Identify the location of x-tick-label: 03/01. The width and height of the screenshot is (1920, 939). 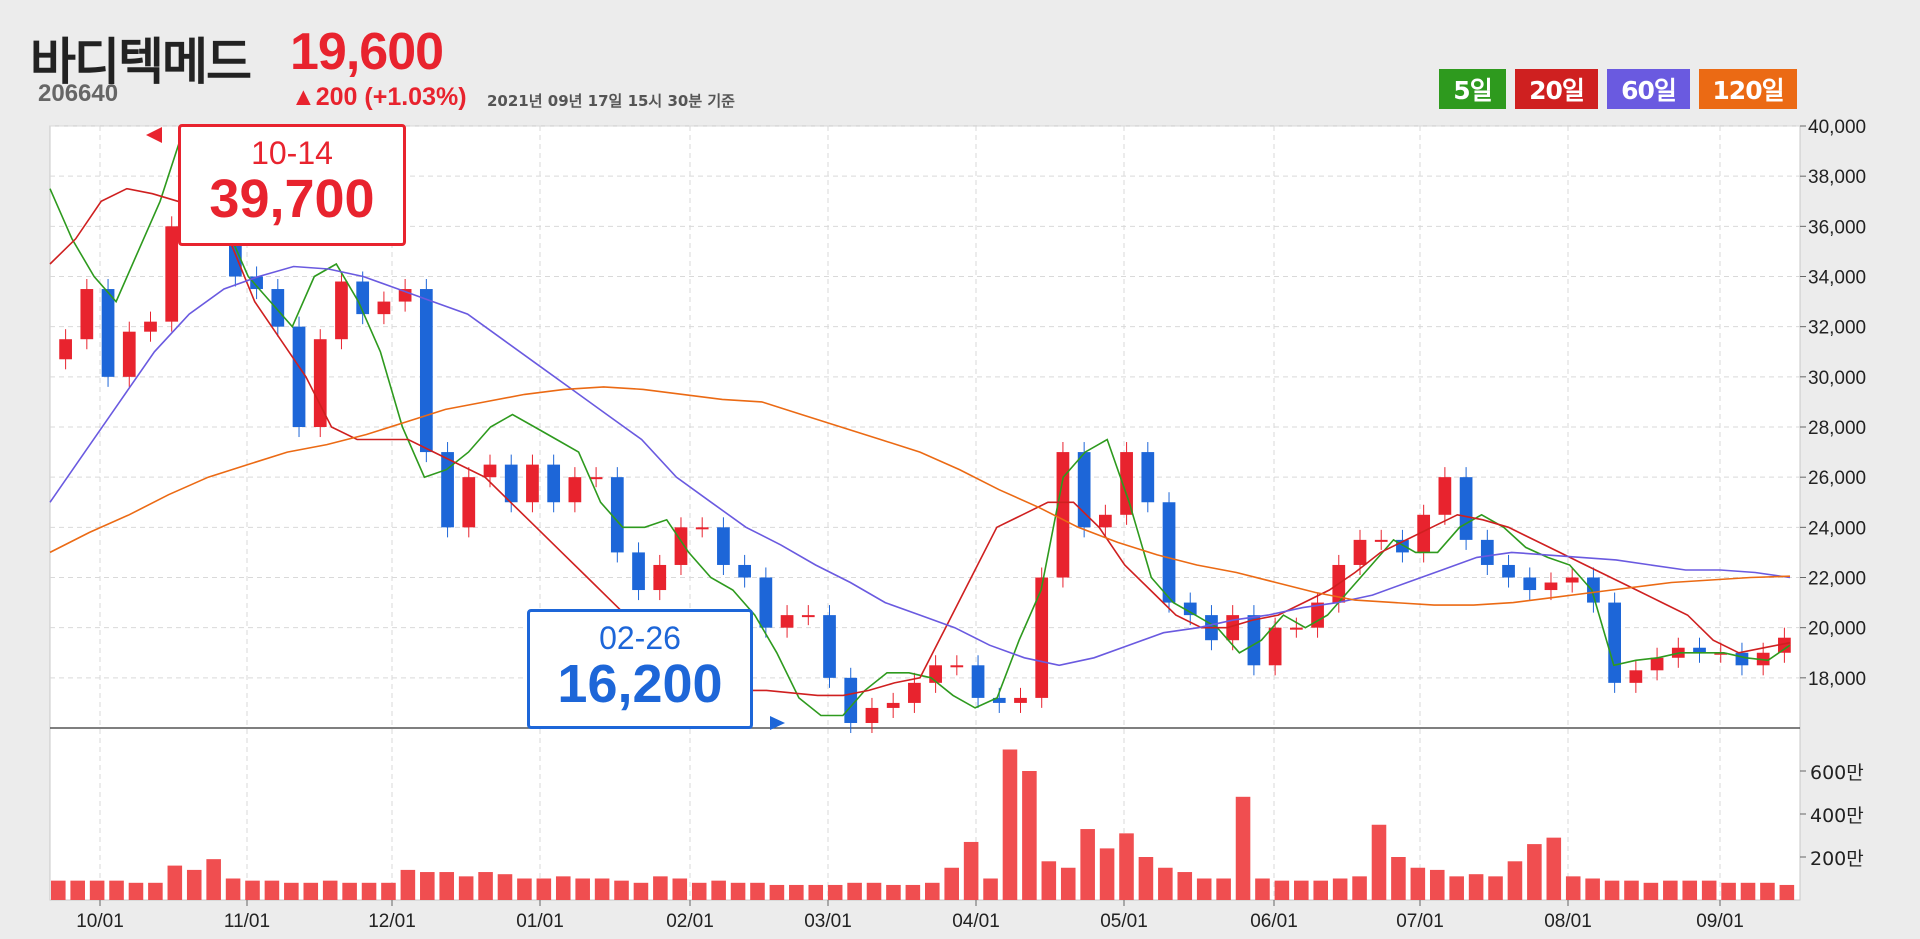
(828, 921).